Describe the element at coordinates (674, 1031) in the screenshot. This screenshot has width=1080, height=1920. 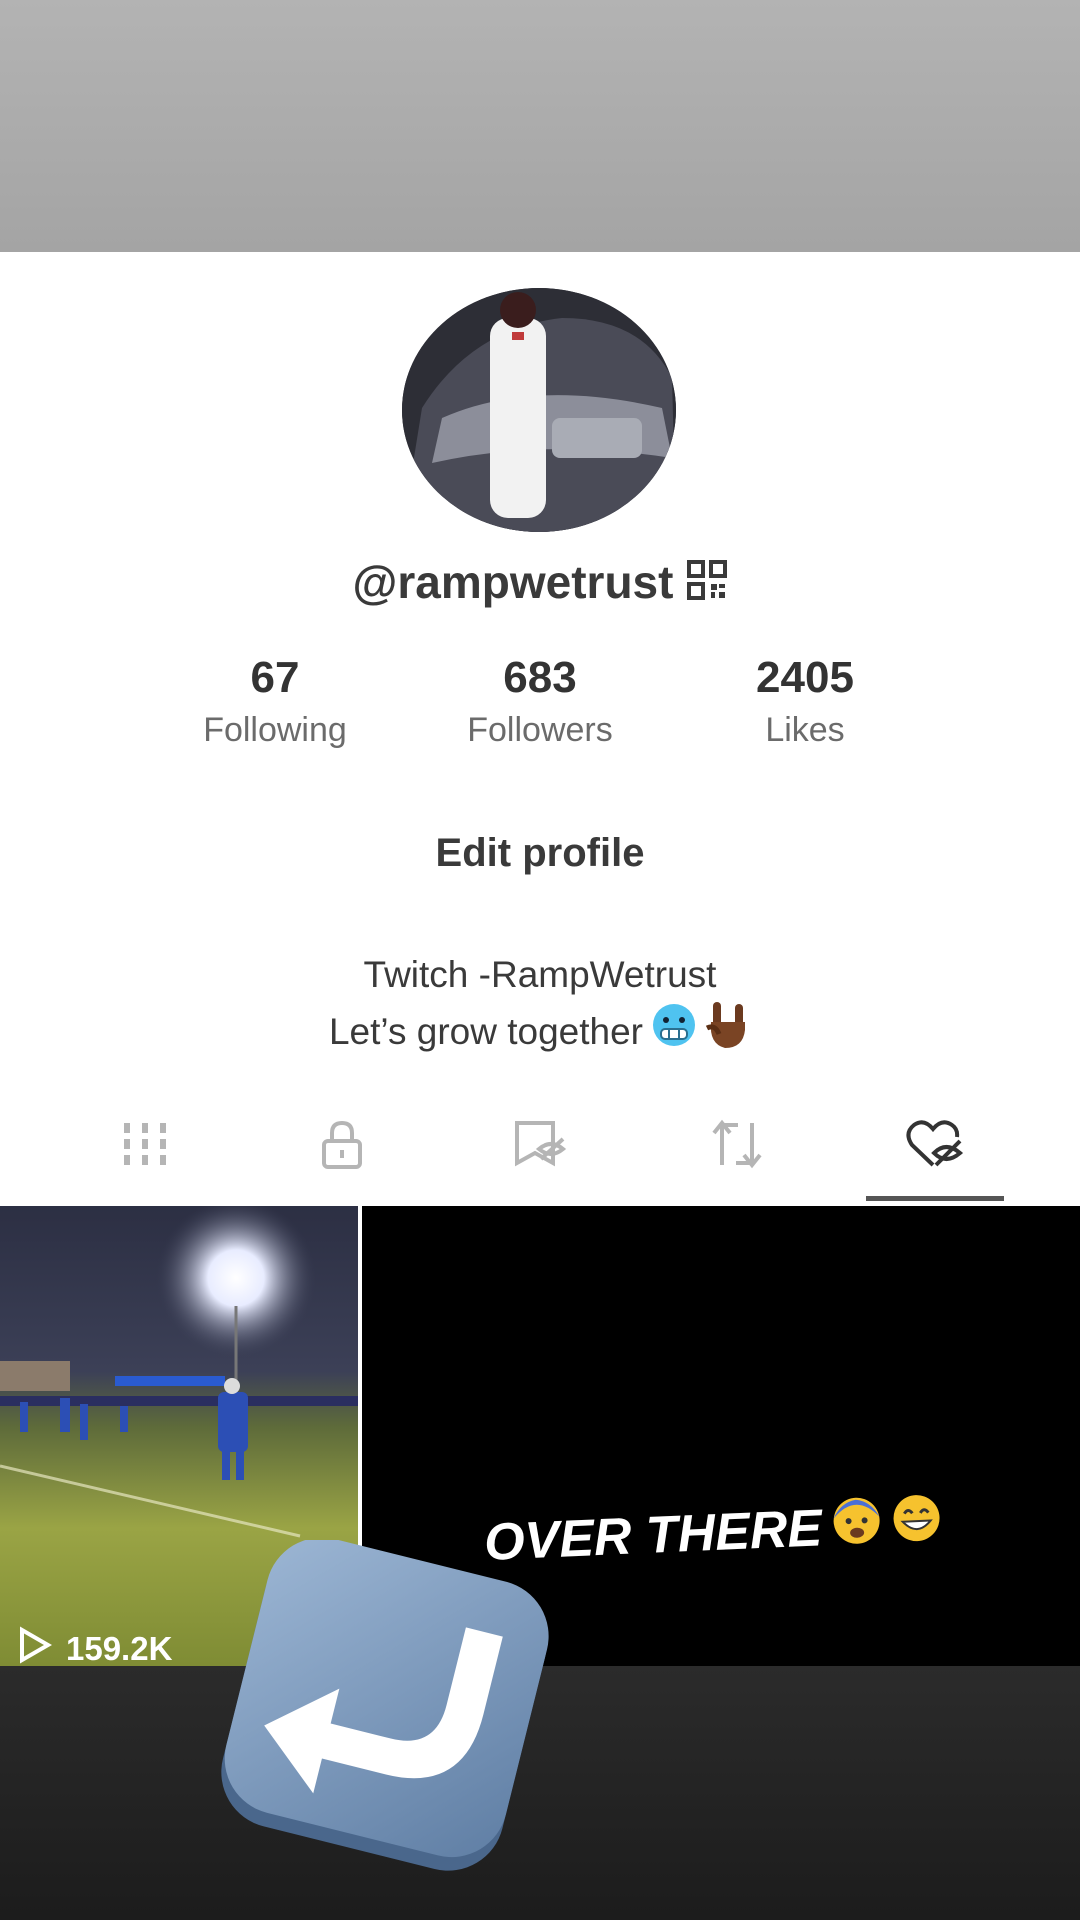
I see `cold-face-emoji-icon` at that location.